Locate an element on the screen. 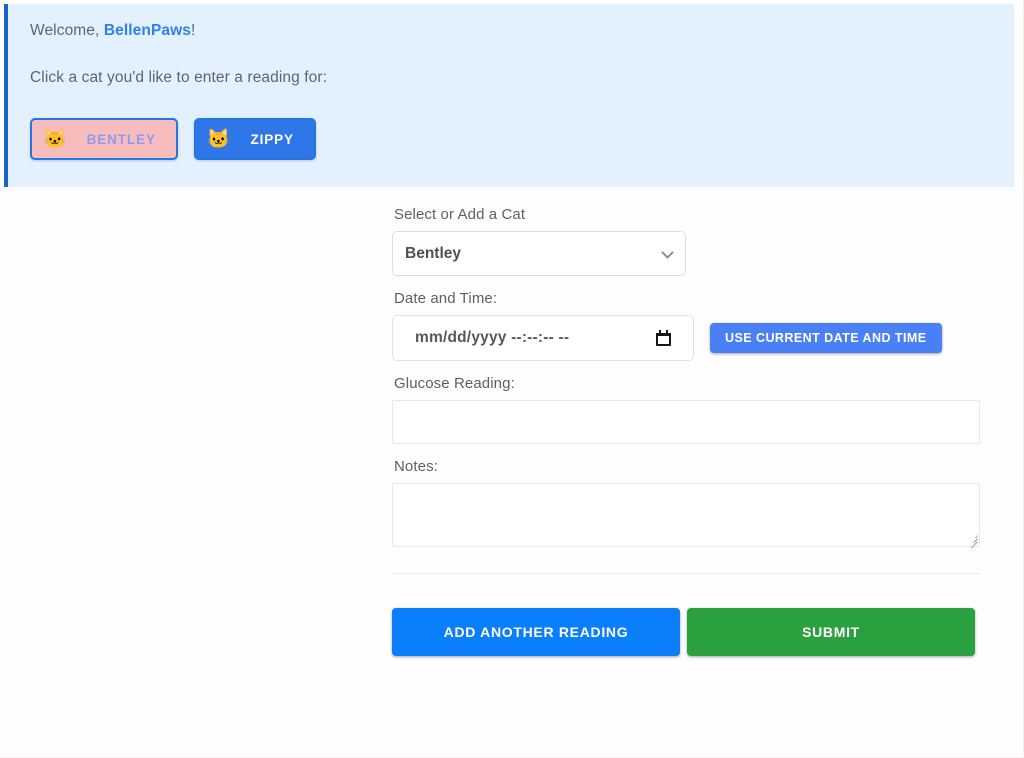  form-divider is located at coordinates (686, 573).